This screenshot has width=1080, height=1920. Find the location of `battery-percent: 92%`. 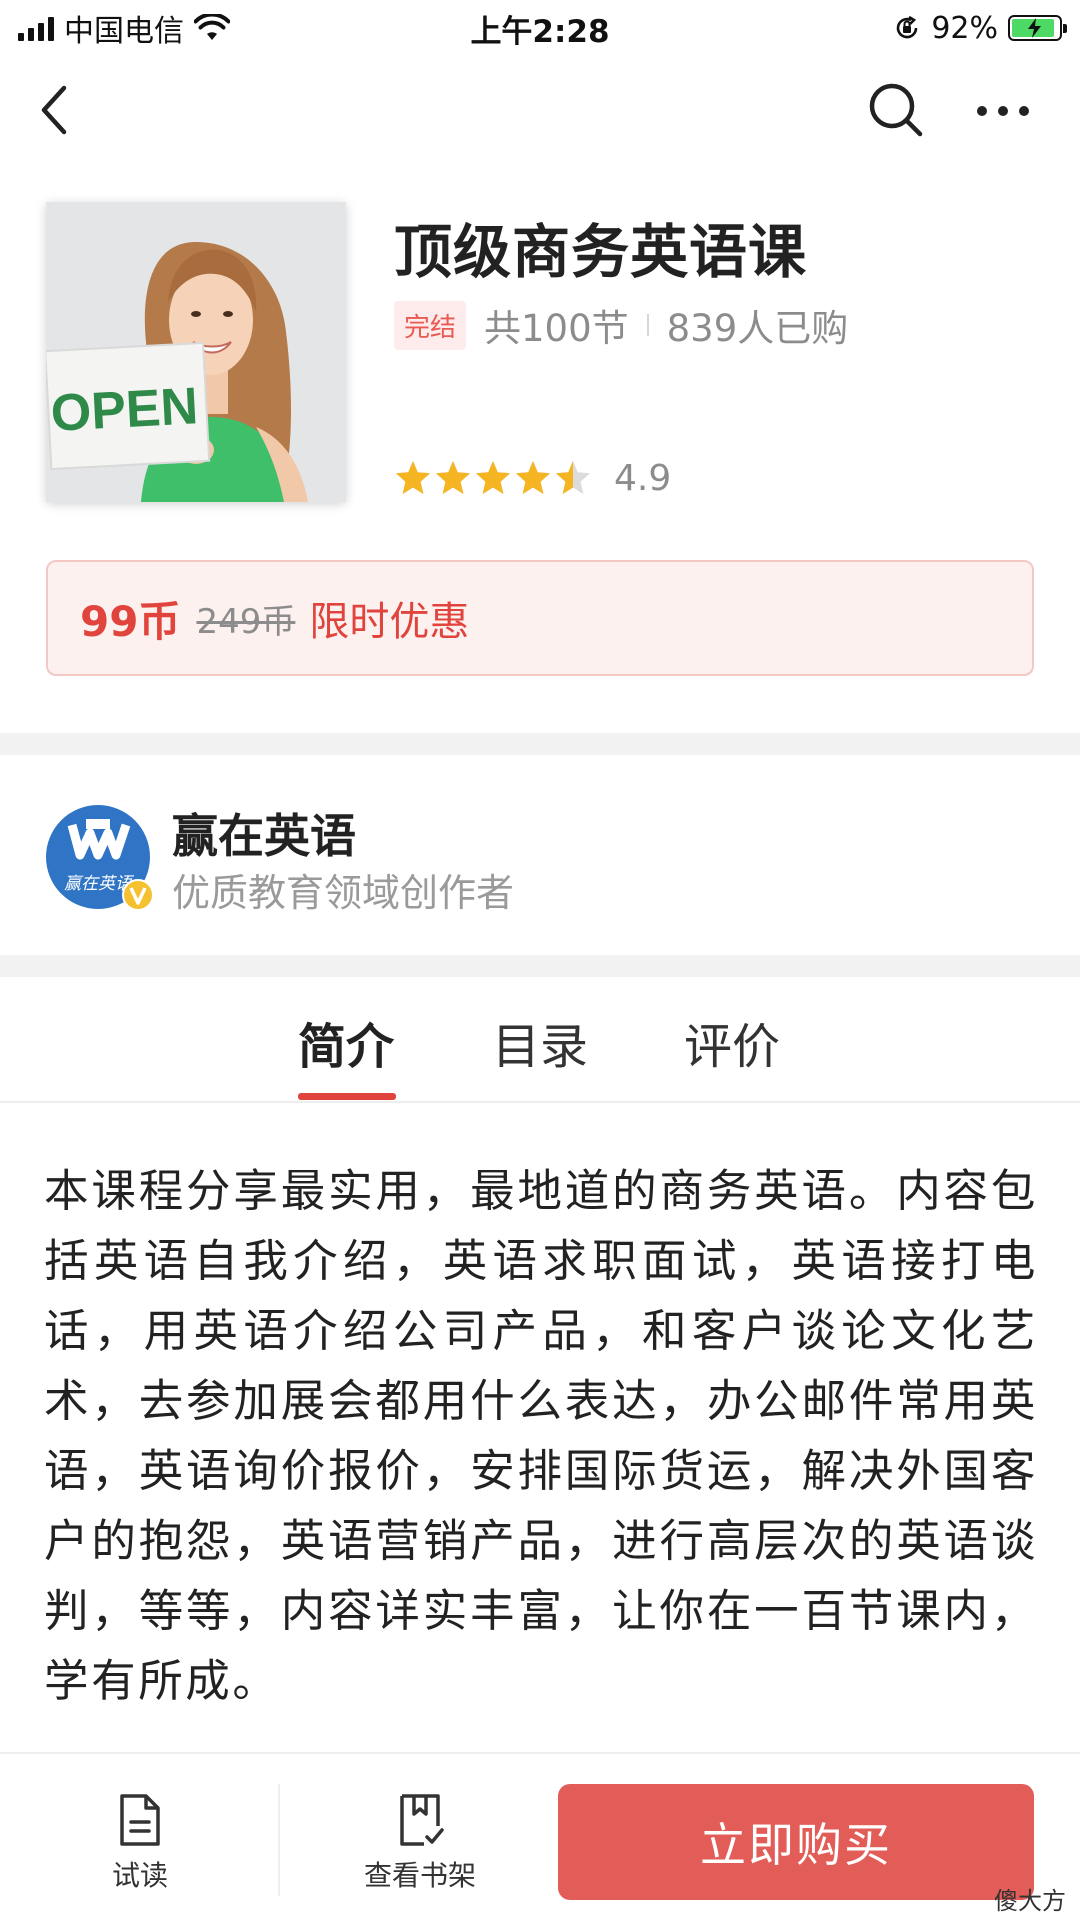

battery-percent: 92% is located at coordinates (964, 28).